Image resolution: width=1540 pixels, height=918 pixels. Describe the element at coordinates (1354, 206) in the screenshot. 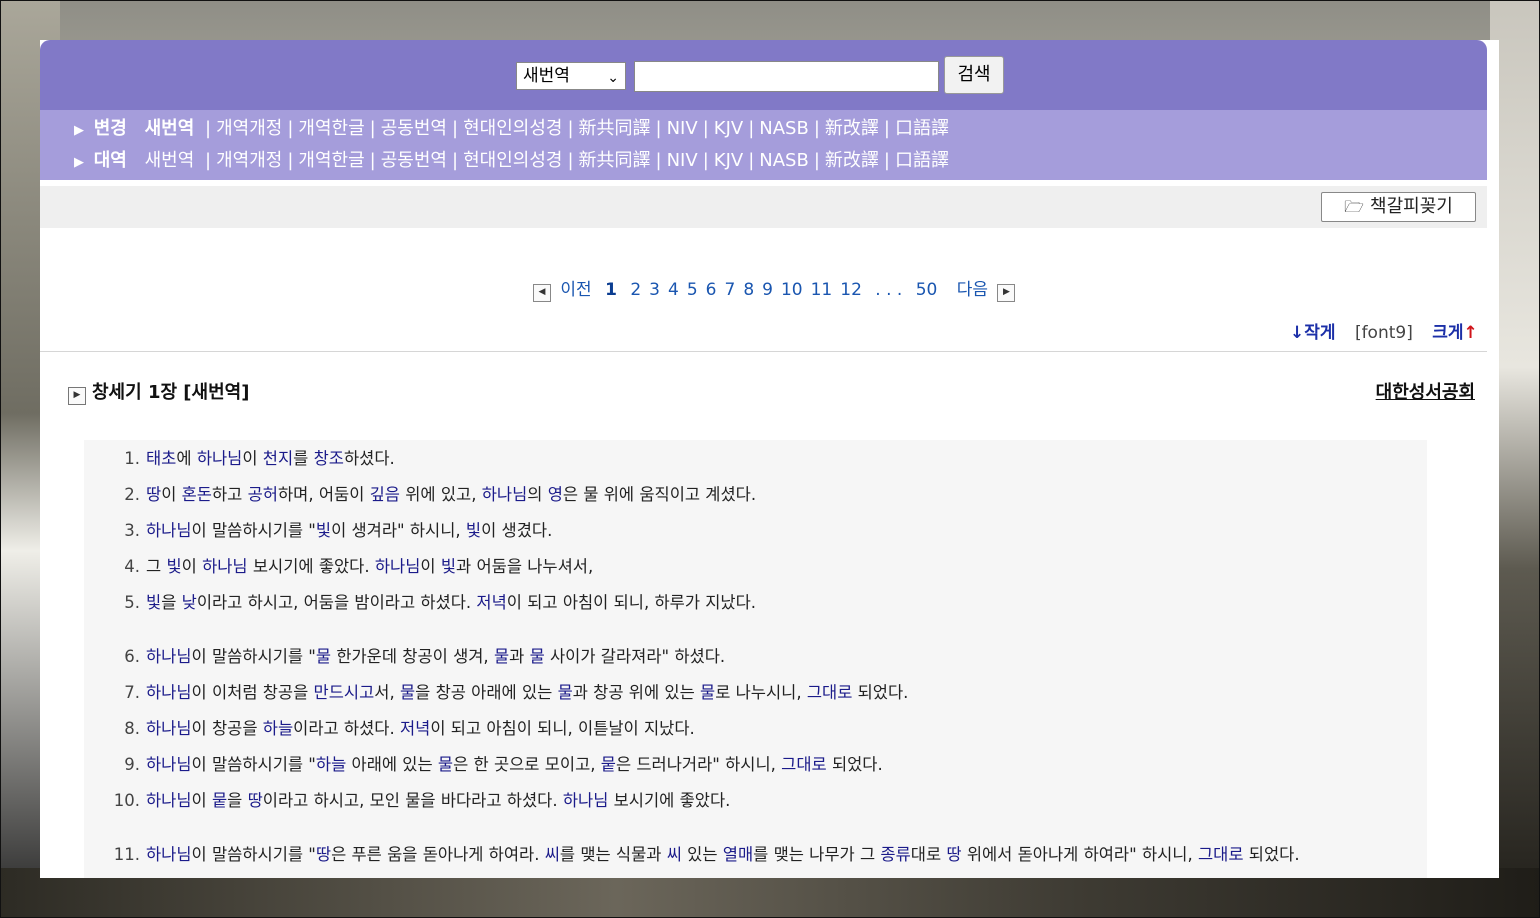

I see `folder-icon: 🗁` at that location.